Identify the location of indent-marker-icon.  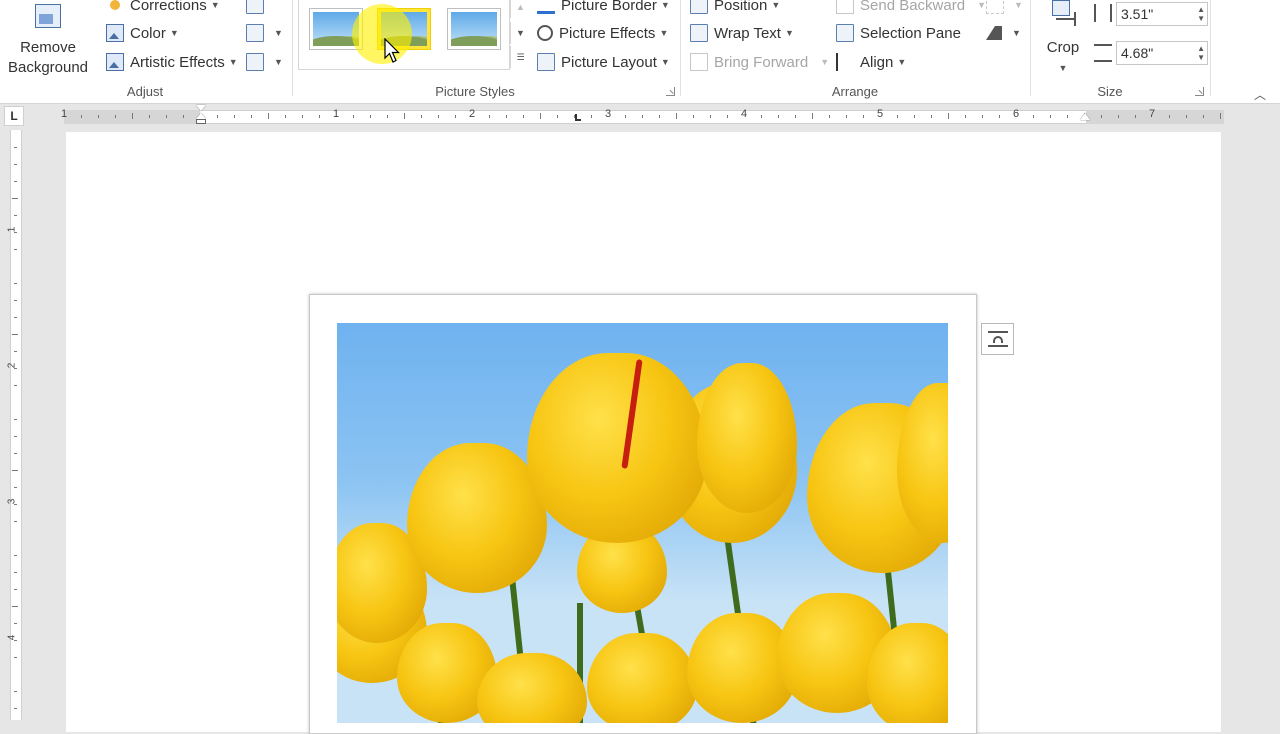
(201, 116).